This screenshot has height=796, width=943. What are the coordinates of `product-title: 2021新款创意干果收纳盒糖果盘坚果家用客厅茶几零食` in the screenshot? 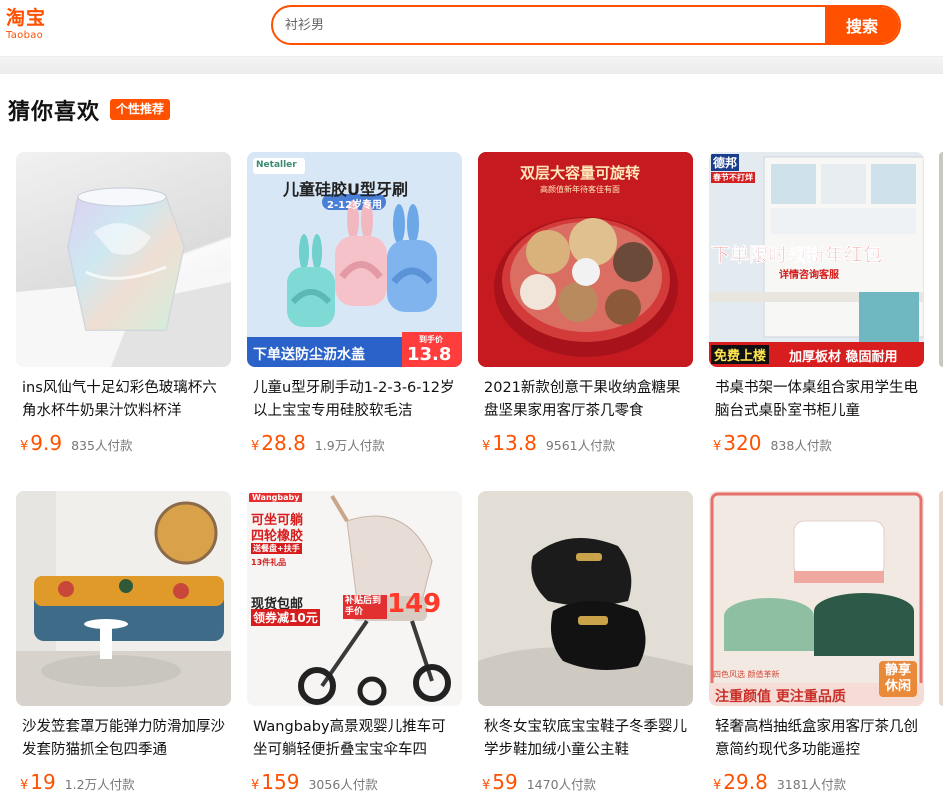 It's located at (585, 400).